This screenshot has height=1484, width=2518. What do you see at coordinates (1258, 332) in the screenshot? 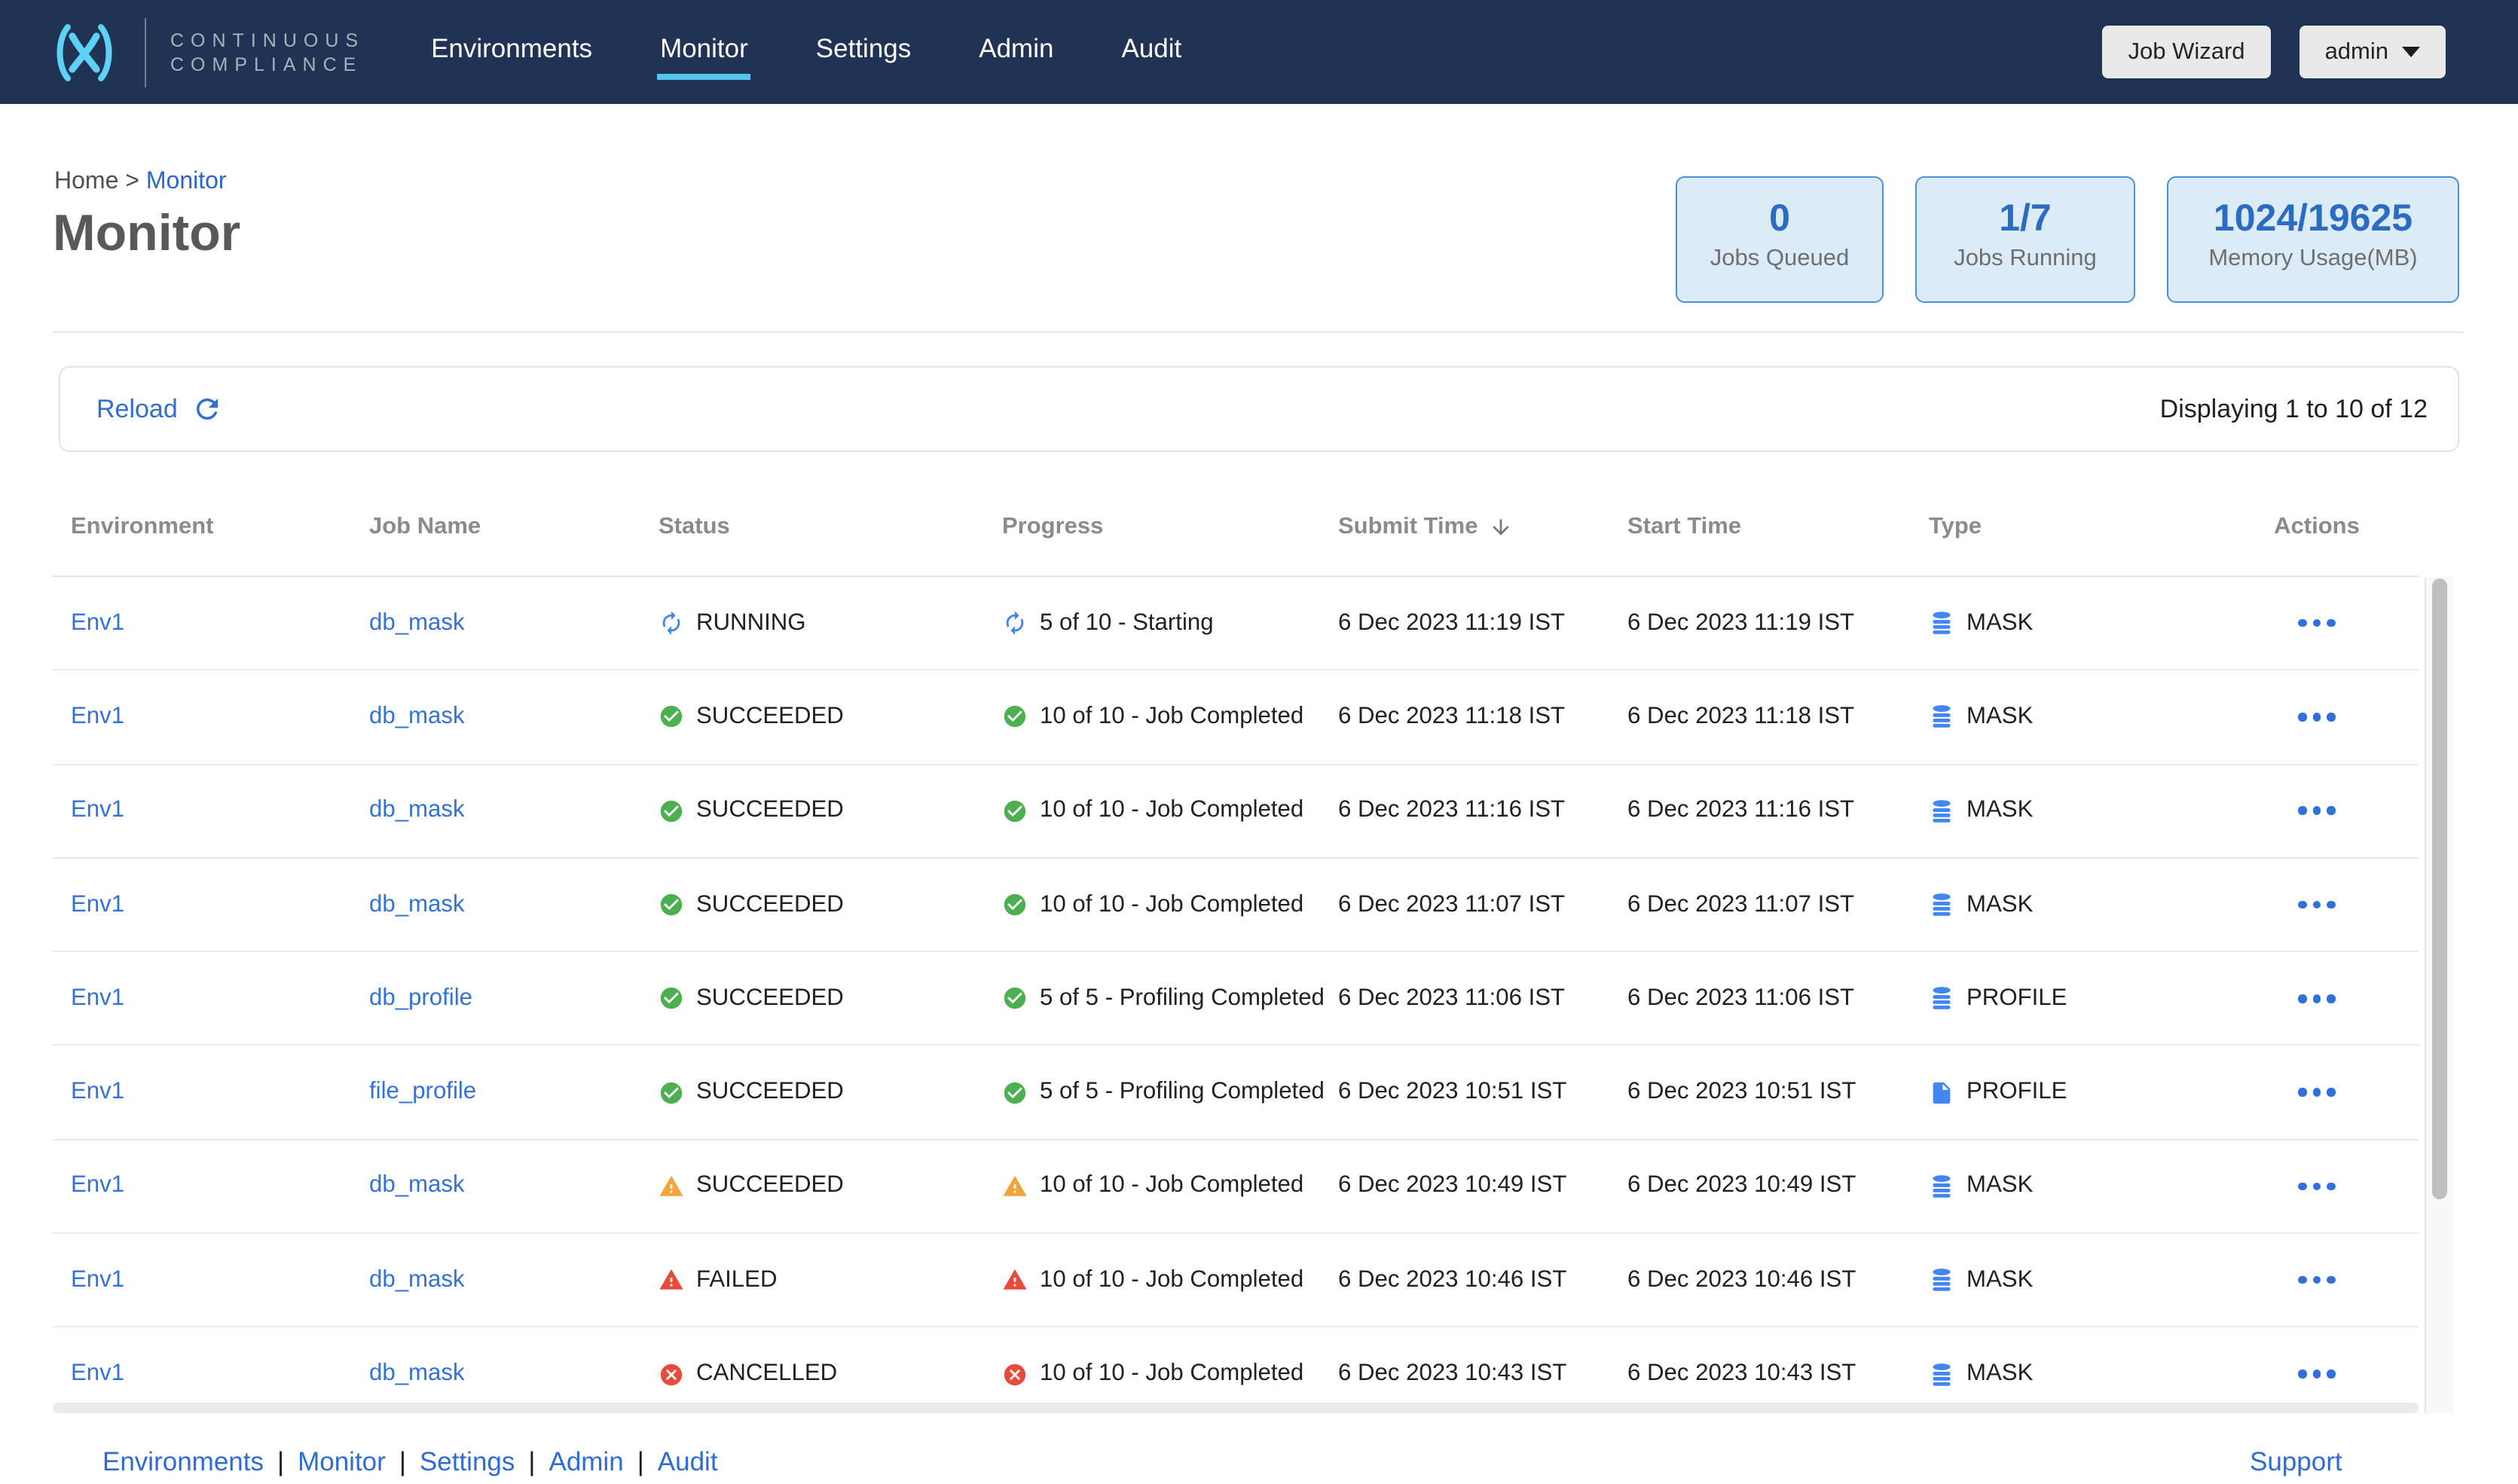
I see `section-divider` at bounding box center [1258, 332].